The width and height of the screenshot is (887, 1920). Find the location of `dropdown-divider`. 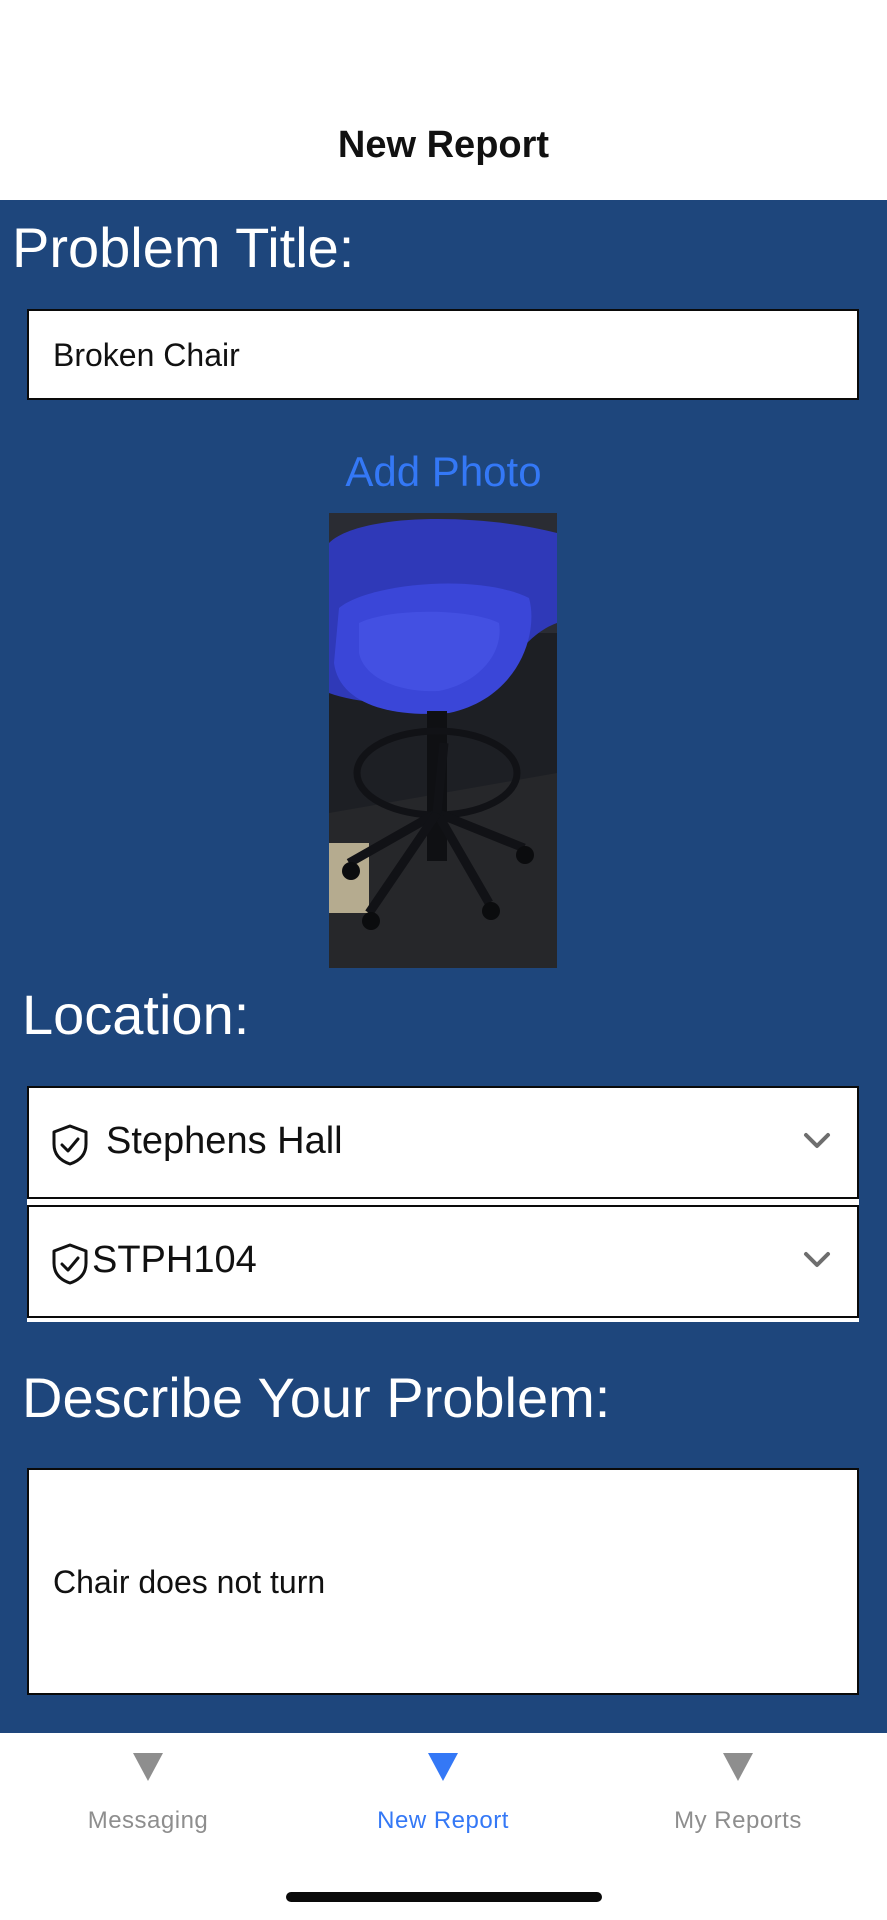

dropdown-divider is located at coordinates (443, 1320).